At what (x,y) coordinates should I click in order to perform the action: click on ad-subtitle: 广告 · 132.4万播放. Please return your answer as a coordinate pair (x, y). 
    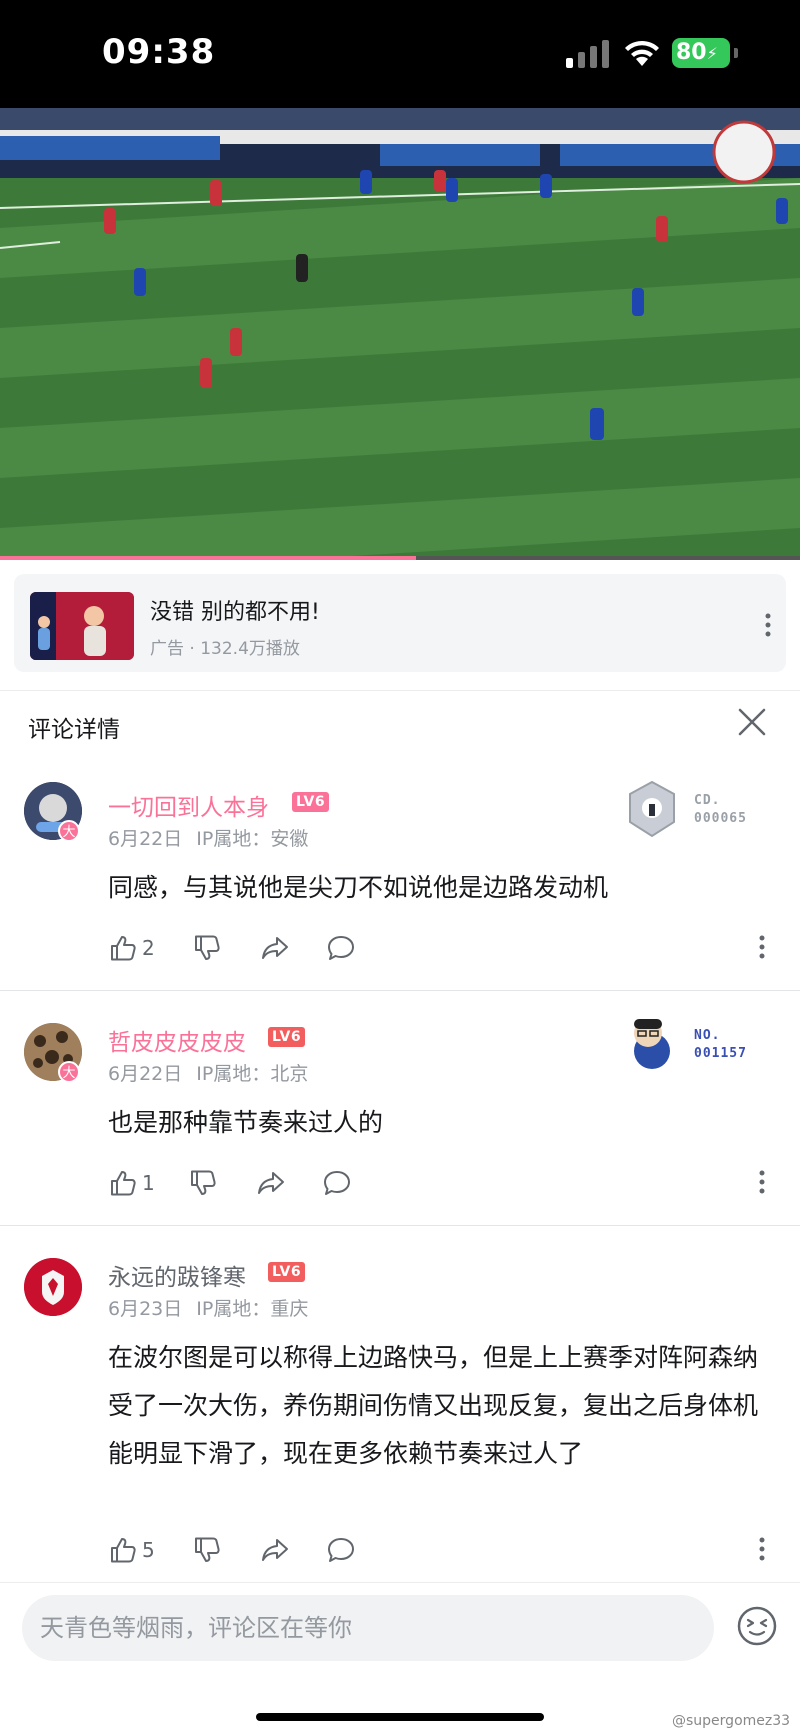
    Looking at the image, I should click on (225, 649).